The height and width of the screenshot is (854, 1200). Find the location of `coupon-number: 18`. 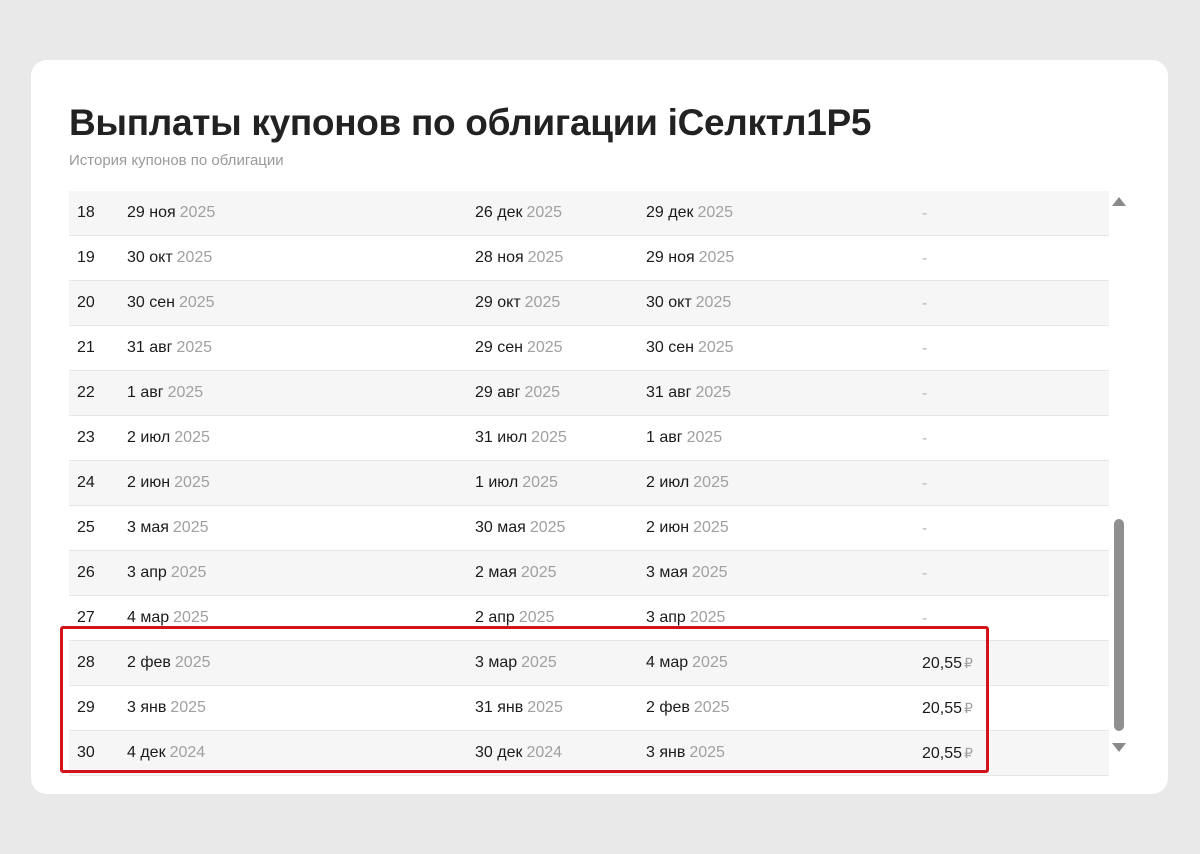

coupon-number: 18 is located at coordinates (86, 212).